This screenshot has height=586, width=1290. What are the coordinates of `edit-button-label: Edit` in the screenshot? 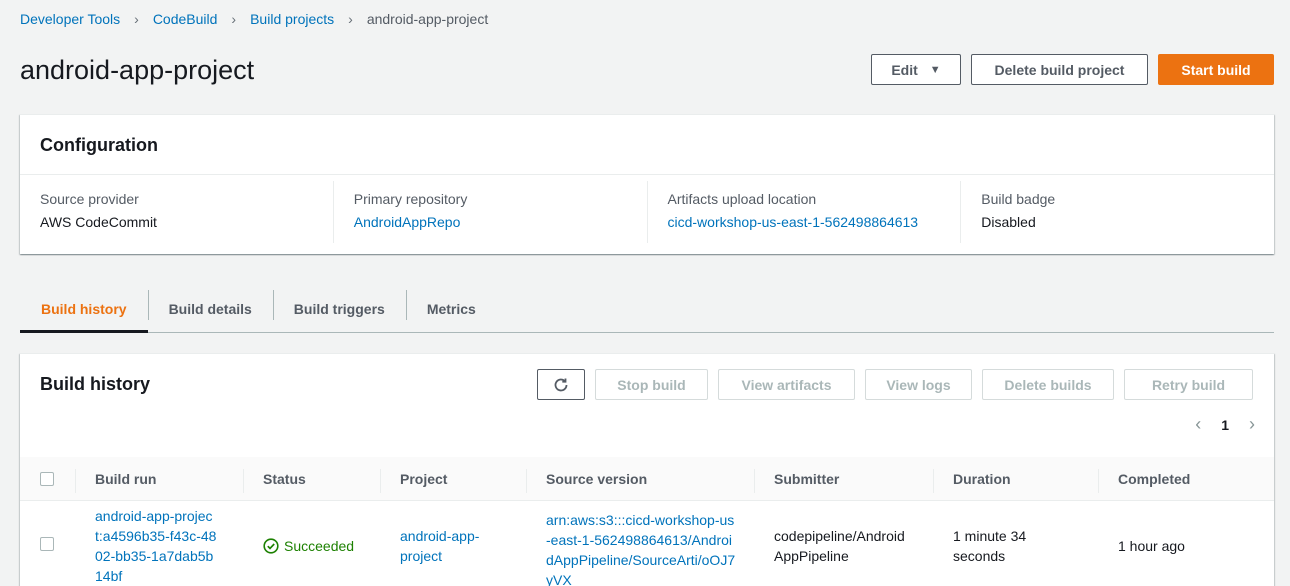 It's located at (904, 69).